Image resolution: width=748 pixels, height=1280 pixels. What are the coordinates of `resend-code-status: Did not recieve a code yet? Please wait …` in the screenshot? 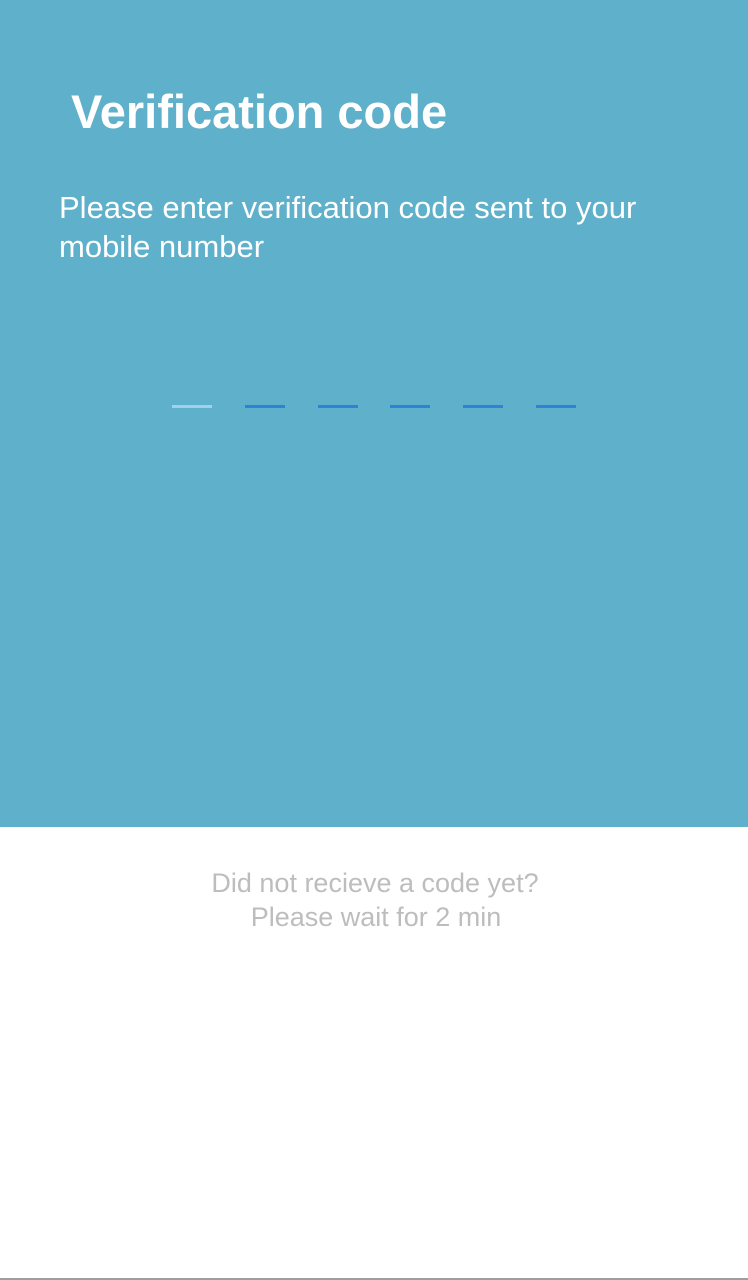 It's located at (374, 900).